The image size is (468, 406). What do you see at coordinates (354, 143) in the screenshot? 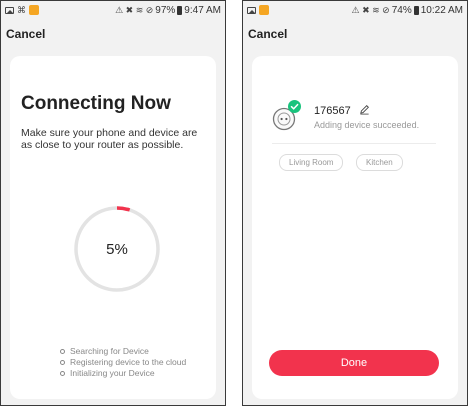
I see `divider` at bounding box center [354, 143].